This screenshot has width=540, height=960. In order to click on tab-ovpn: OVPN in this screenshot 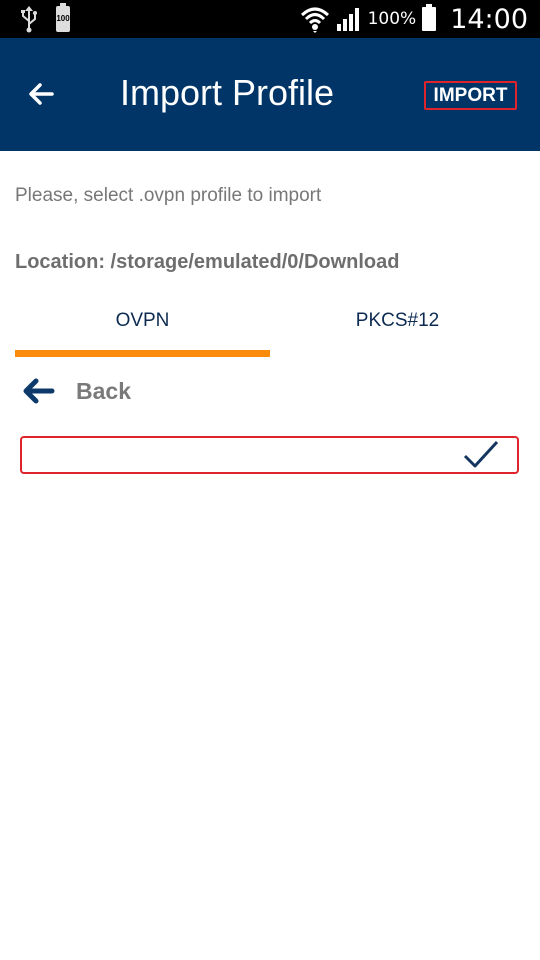, I will do `click(142, 330)`.